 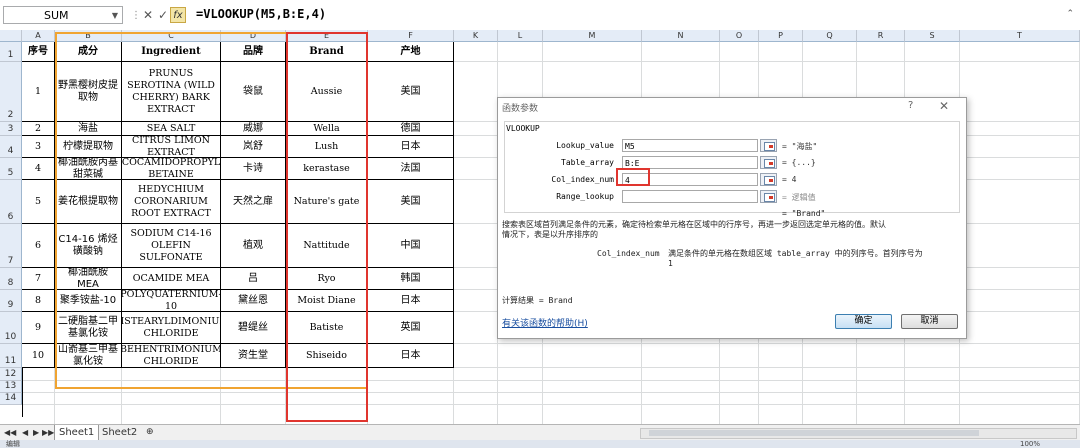 I want to click on prev-sheet-icon: ◀, so click(x=25, y=432).